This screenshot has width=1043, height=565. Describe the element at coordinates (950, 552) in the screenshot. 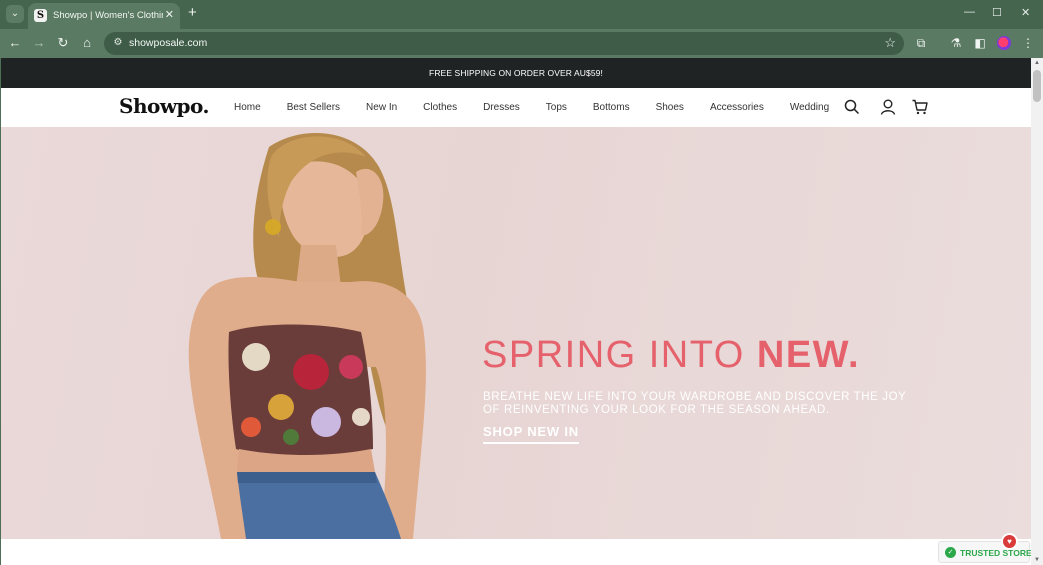

I see `shield-check-icon: ✓` at that location.